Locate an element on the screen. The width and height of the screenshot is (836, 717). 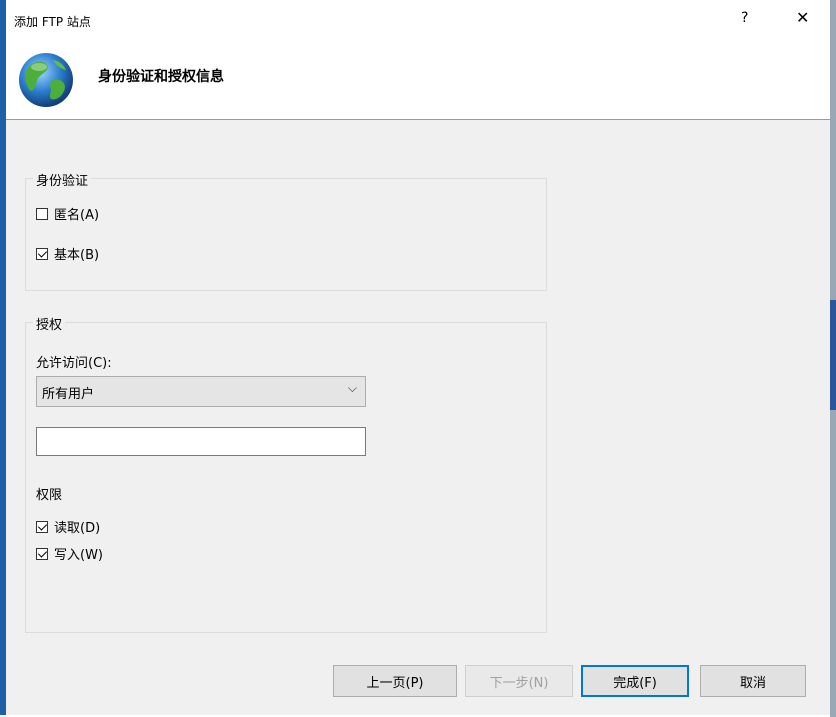
read-checkbox-box is located at coordinates (42, 526).